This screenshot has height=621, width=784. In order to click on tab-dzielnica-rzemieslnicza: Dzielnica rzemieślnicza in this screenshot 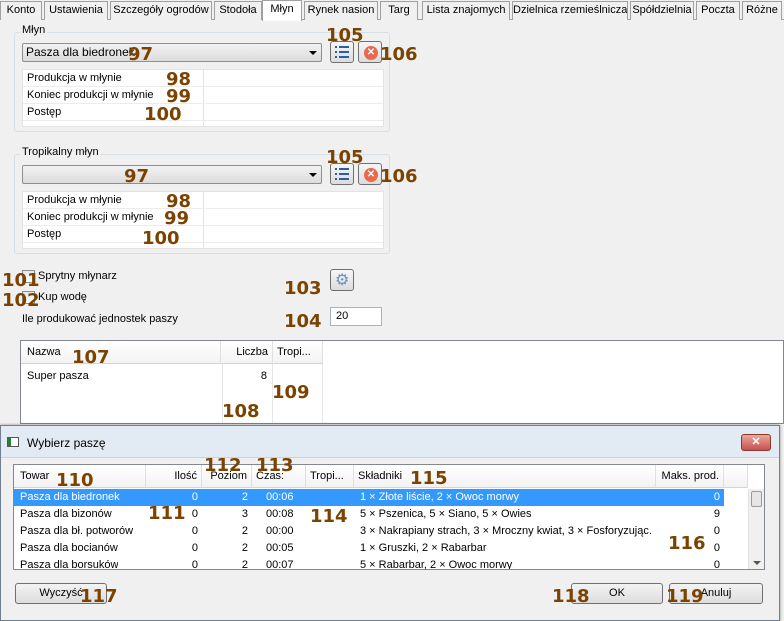, I will do `click(570, 10)`.